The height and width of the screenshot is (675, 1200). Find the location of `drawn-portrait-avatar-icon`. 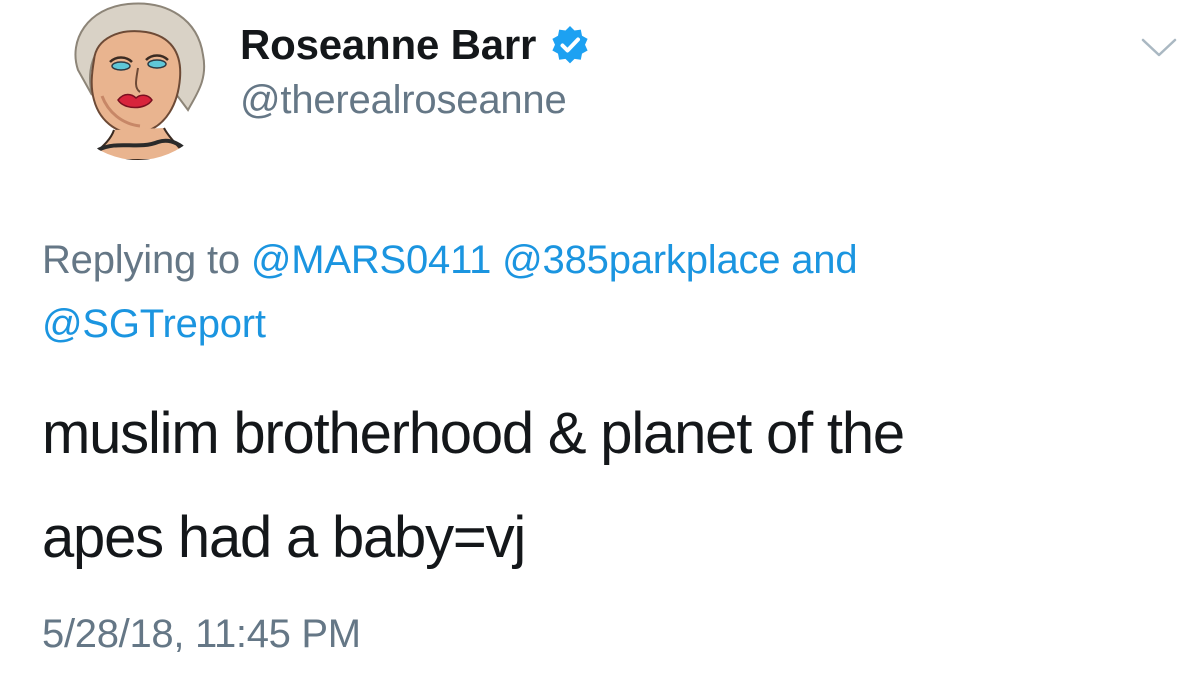

drawn-portrait-avatar-icon is located at coordinates (140, 81).